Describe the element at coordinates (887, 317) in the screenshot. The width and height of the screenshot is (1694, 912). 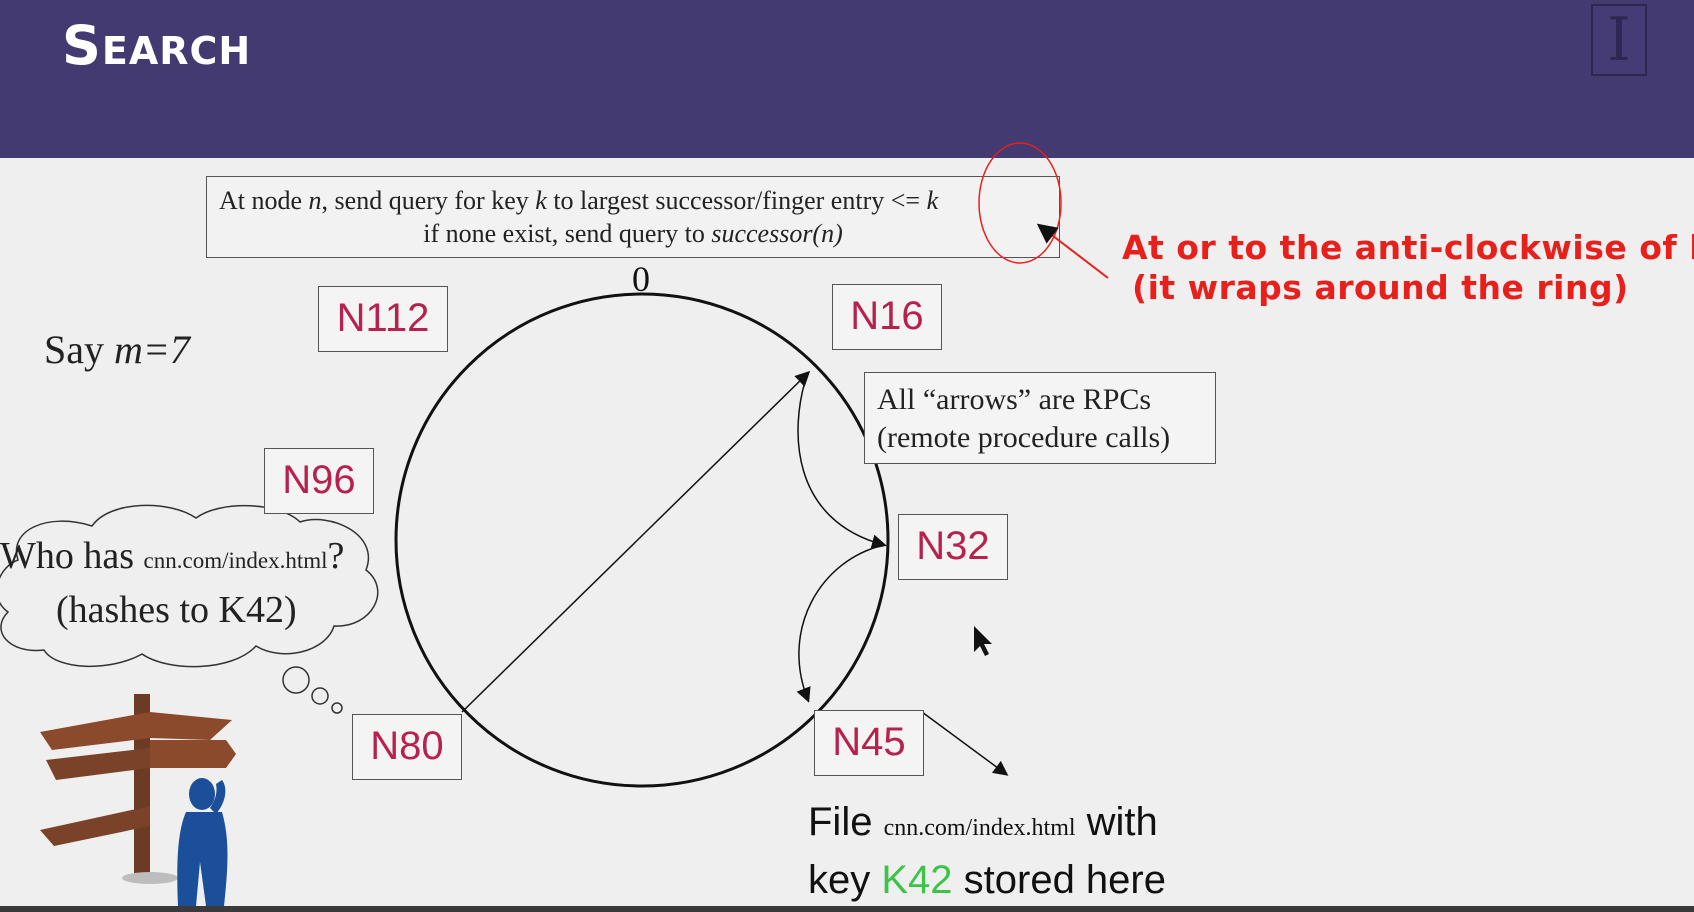
I see `node-n16: N16` at that location.